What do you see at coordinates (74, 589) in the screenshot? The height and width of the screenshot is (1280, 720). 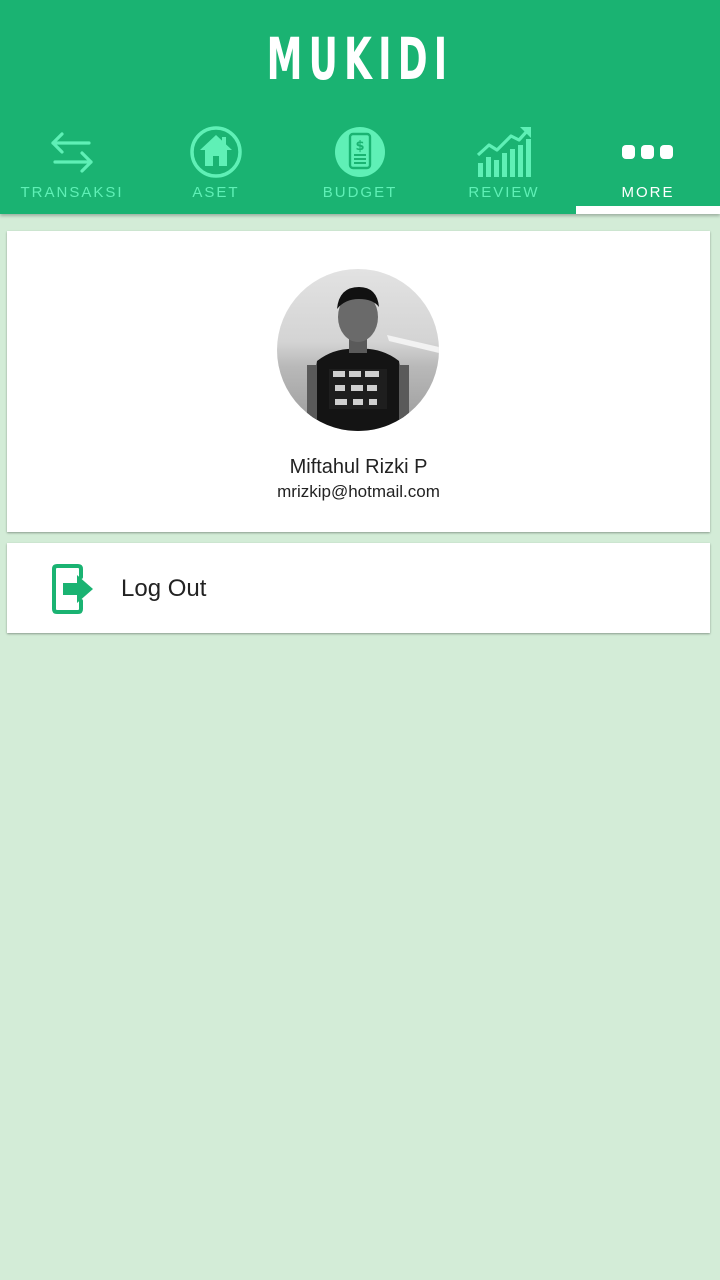 I see `logout-icon` at bounding box center [74, 589].